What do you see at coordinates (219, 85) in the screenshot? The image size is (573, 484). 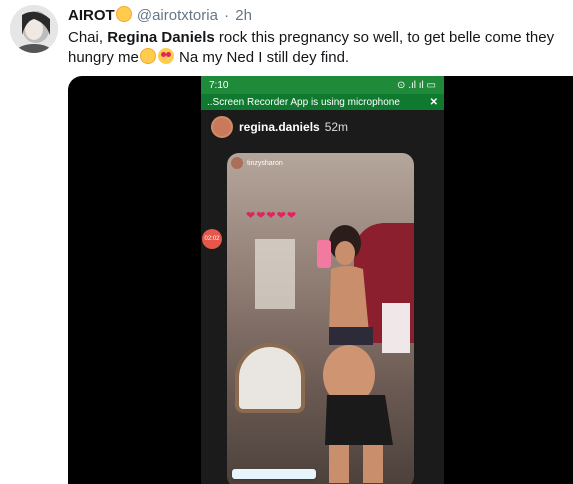 I see `status-time: 7:10` at bounding box center [219, 85].